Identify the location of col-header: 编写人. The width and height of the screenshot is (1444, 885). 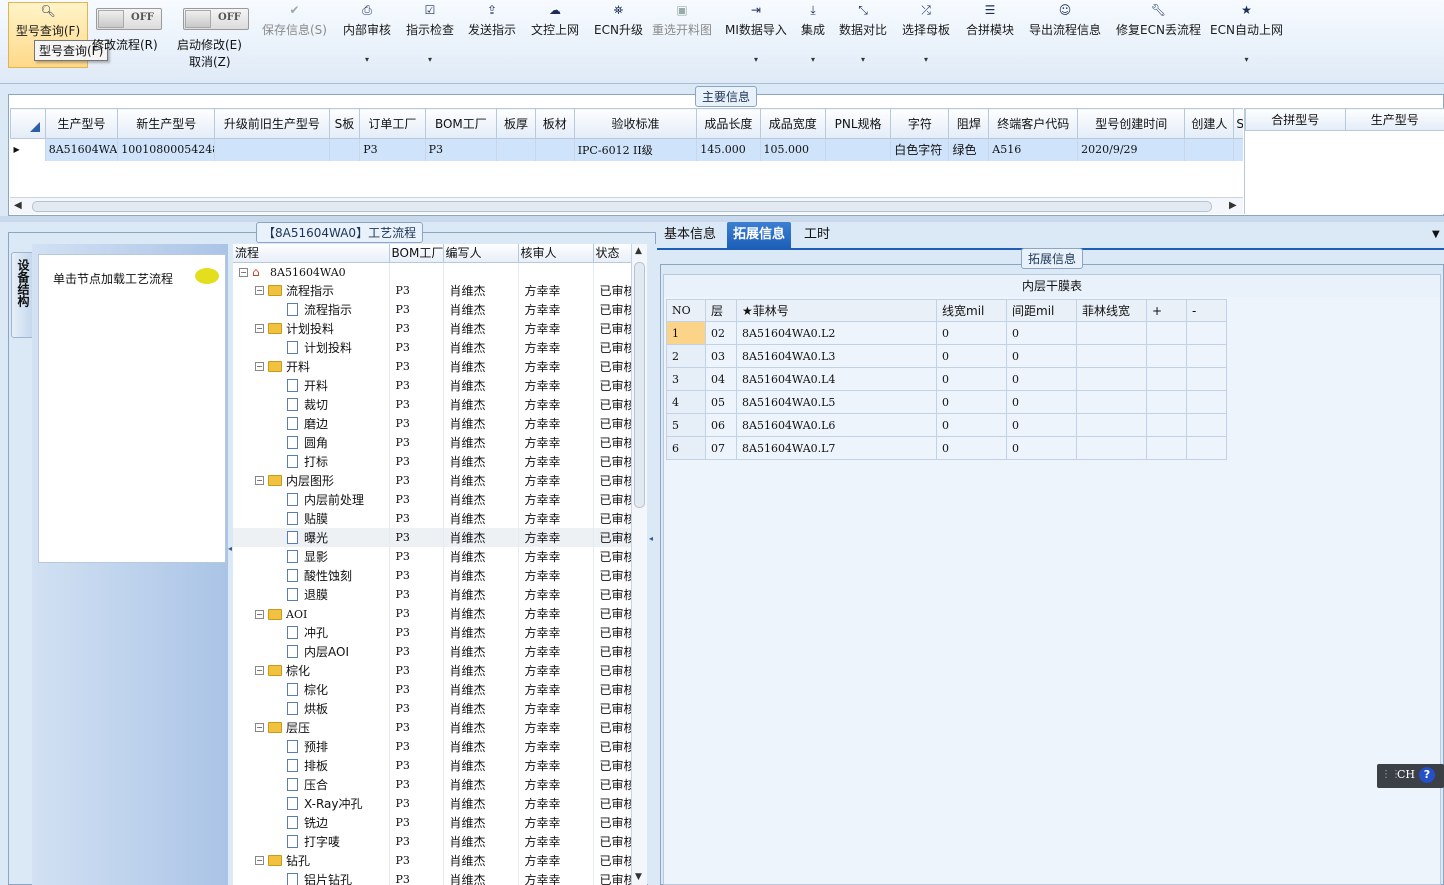
(481, 253).